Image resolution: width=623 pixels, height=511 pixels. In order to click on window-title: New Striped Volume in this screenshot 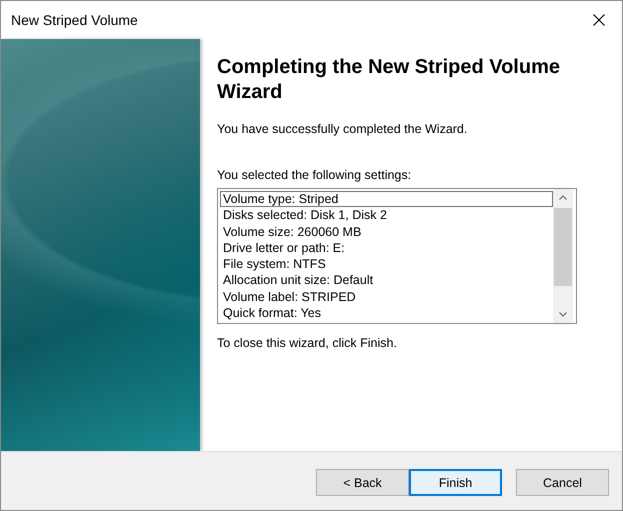, I will do `click(74, 20)`.